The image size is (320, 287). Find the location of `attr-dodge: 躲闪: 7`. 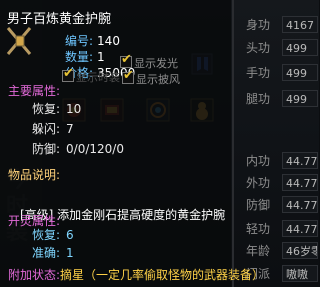

attr-dodge: 躲闪: 7 is located at coordinates (53, 129).